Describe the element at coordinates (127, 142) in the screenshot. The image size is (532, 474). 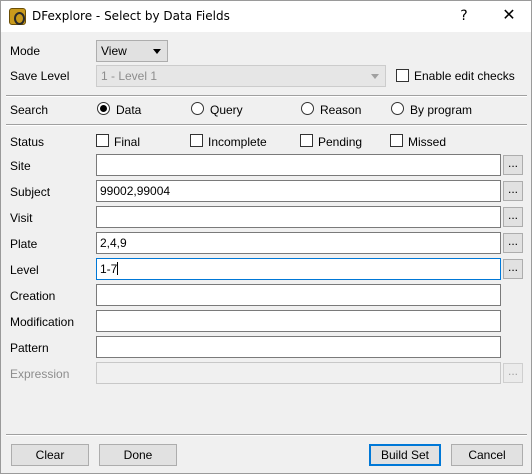
I see `status-final-label: Final` at that location.